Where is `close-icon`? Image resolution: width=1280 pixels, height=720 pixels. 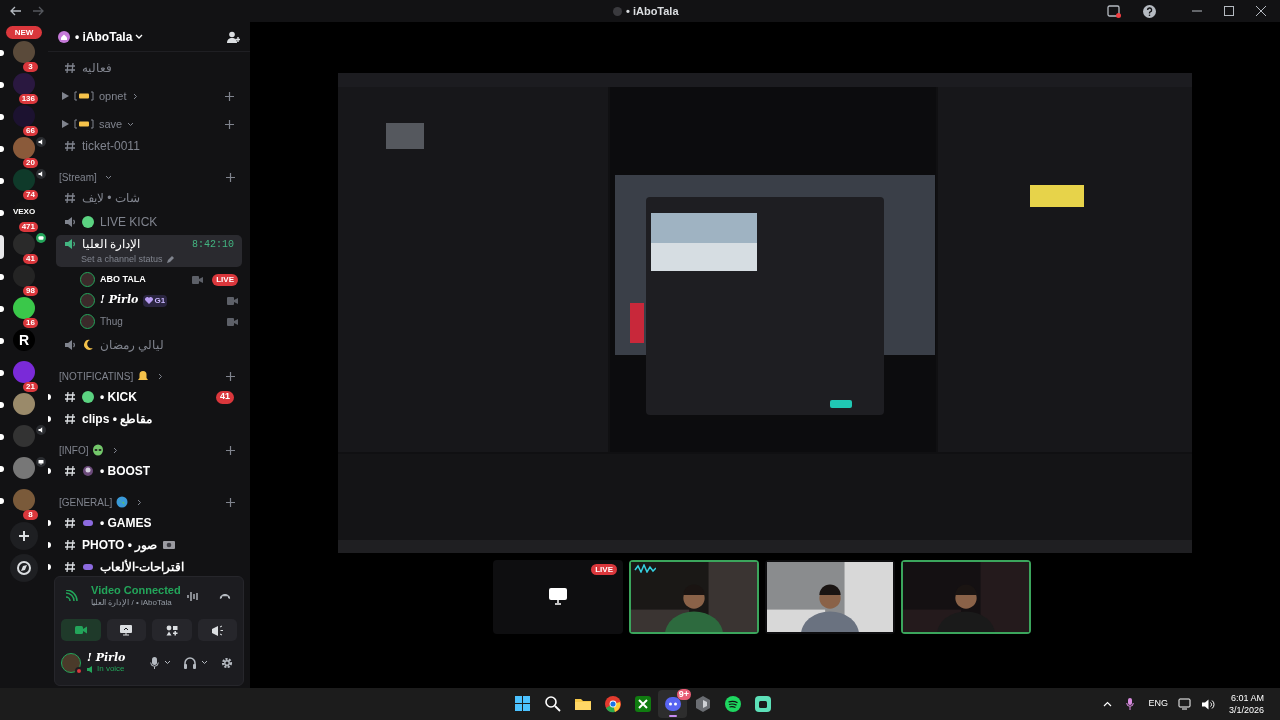 close-icon is located at coordinates (1261, 11).